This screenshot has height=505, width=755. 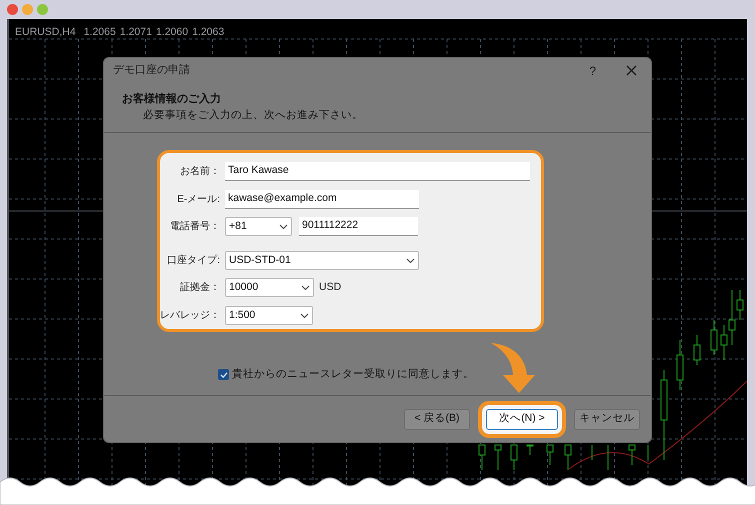 I want to click on chart-symbol: EURUSD,H4, so click(x=45, y=32).